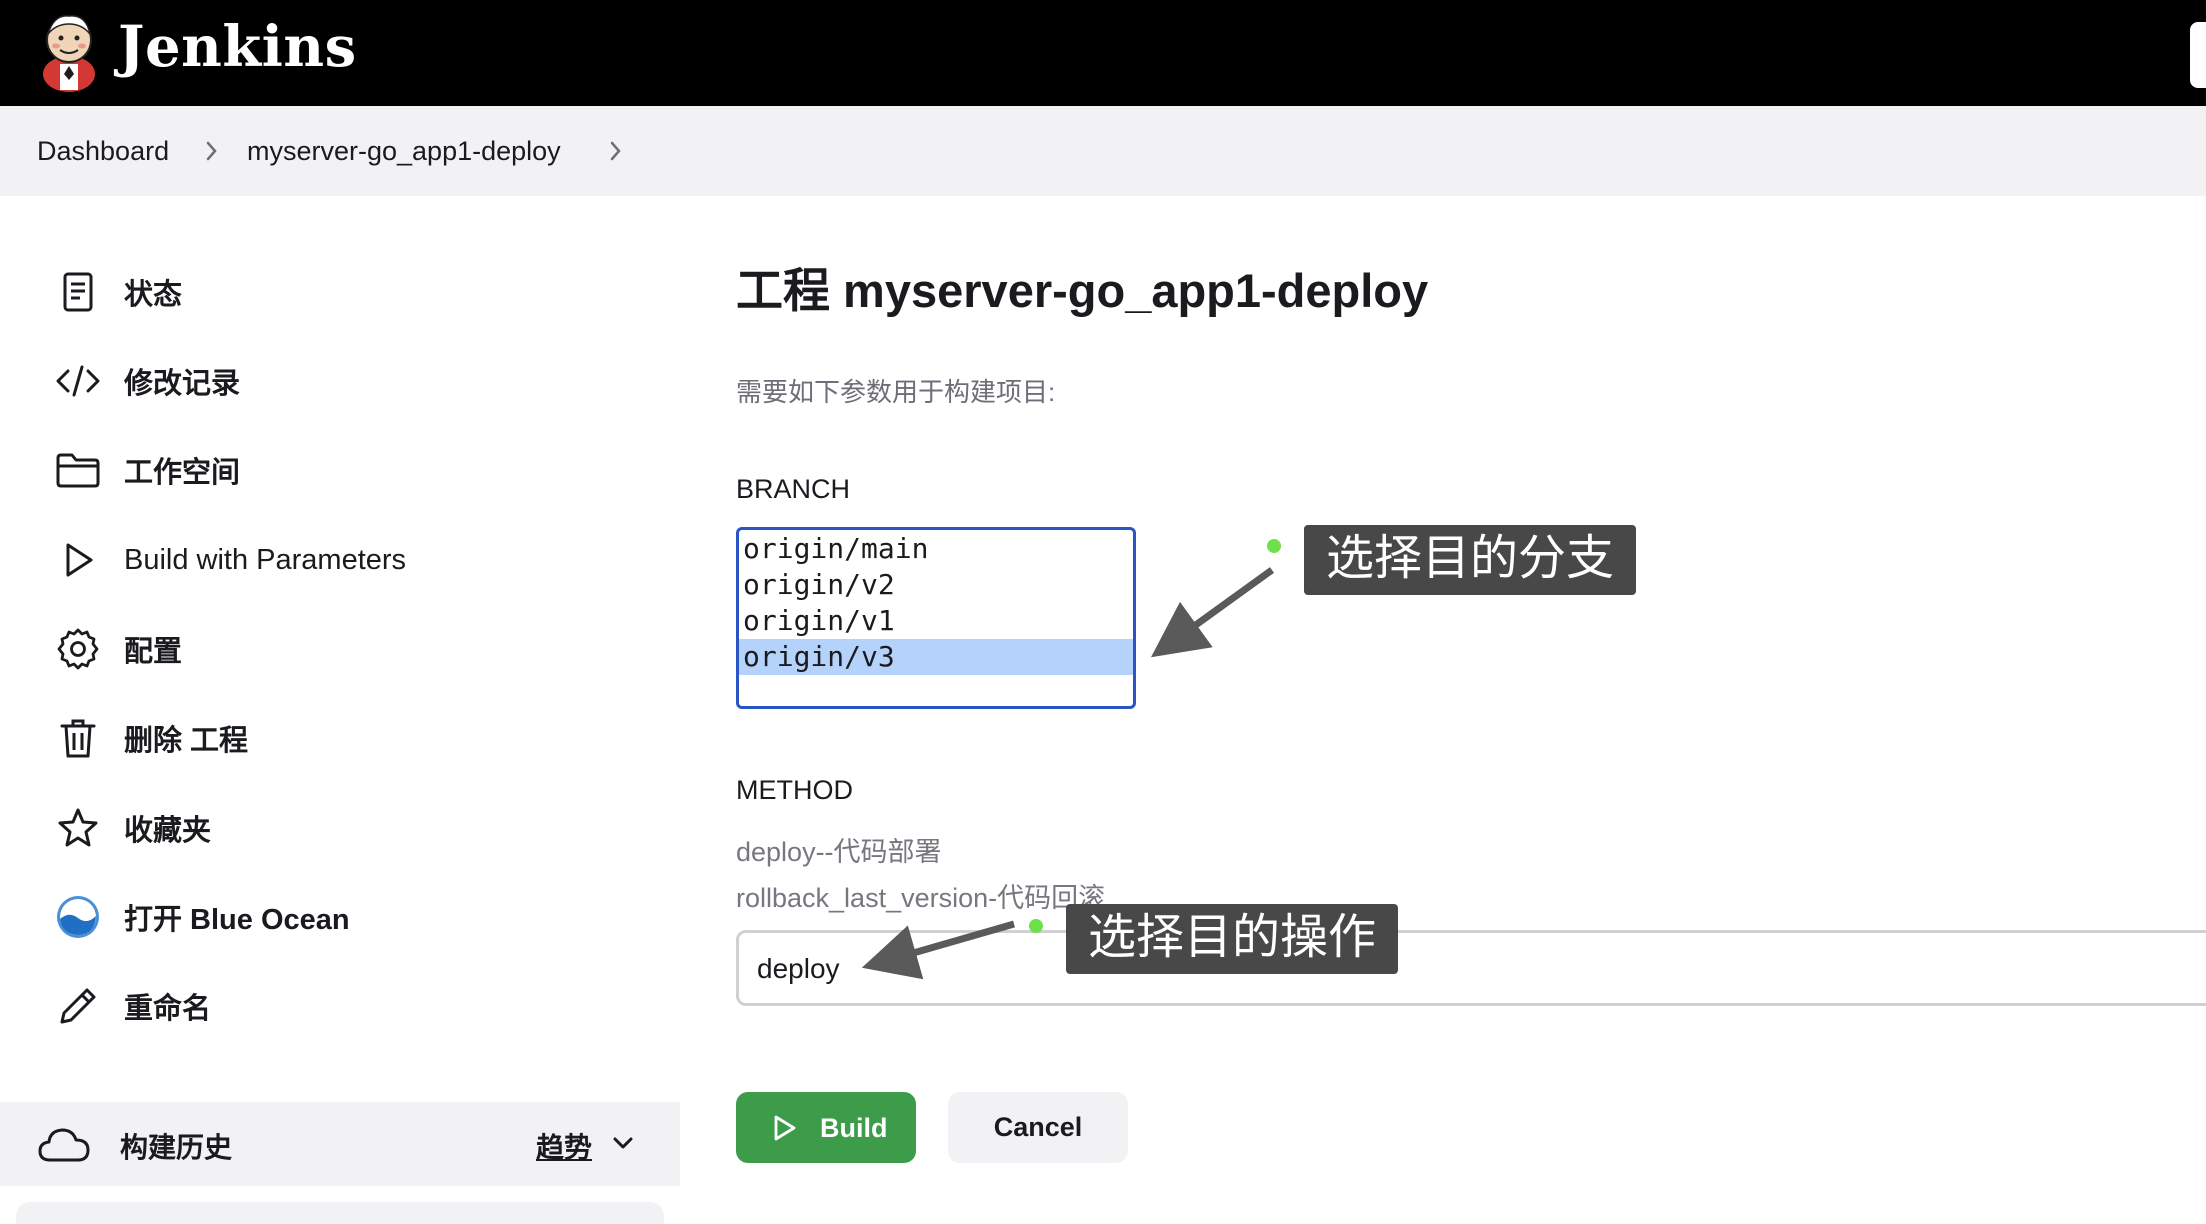 The image size is (2206, 1224). What do you see at coordinates (1232, 939) in the screenshot?
I see `method-callout: 选择目的操作` at bounding box center [1232, 939].